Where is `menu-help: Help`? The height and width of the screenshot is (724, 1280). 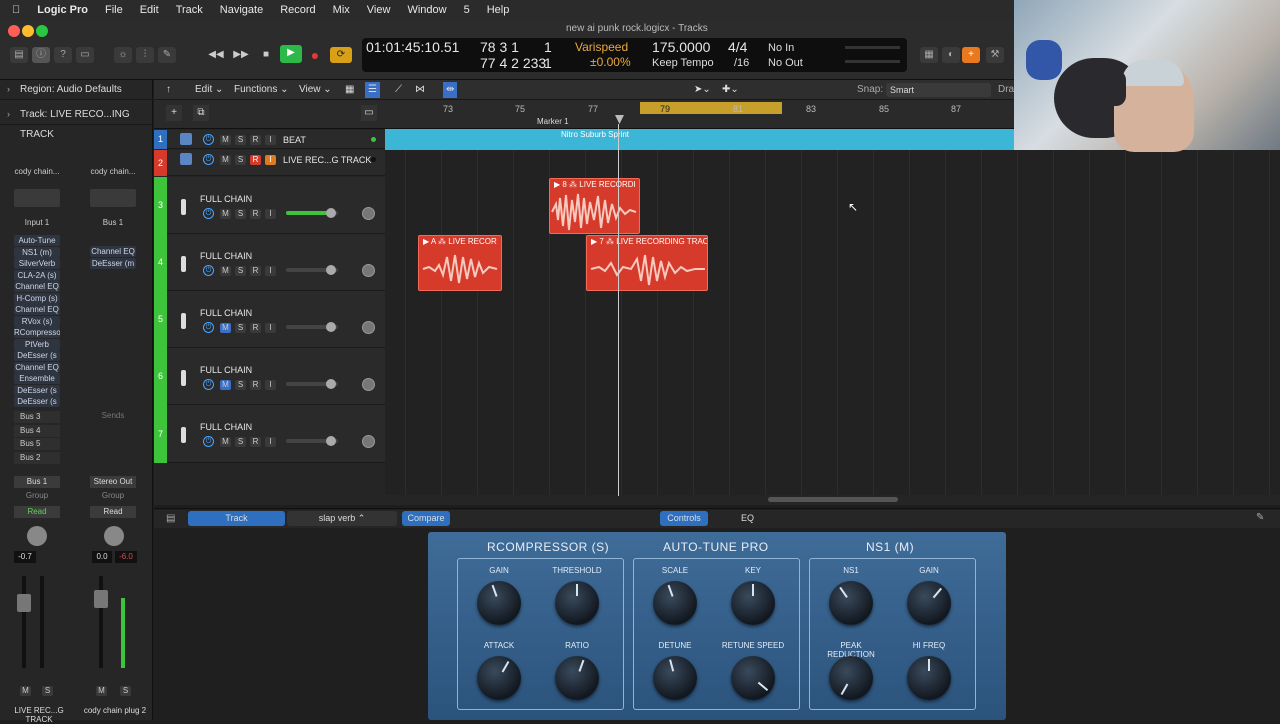
menu-help: Help is located at coordinates (498, 10).